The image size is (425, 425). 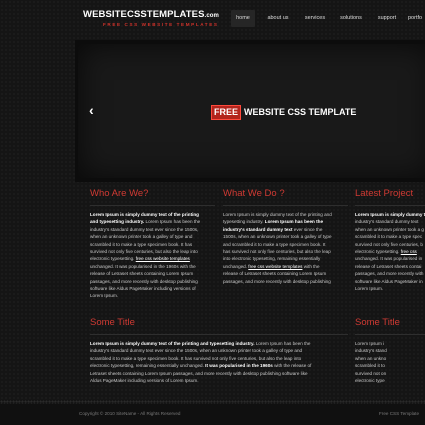 What do you see at coordinates (390, 258) in the screenshot?
I see `text-line: unchanged. It was popularised in` at bounding box center [390, 258].